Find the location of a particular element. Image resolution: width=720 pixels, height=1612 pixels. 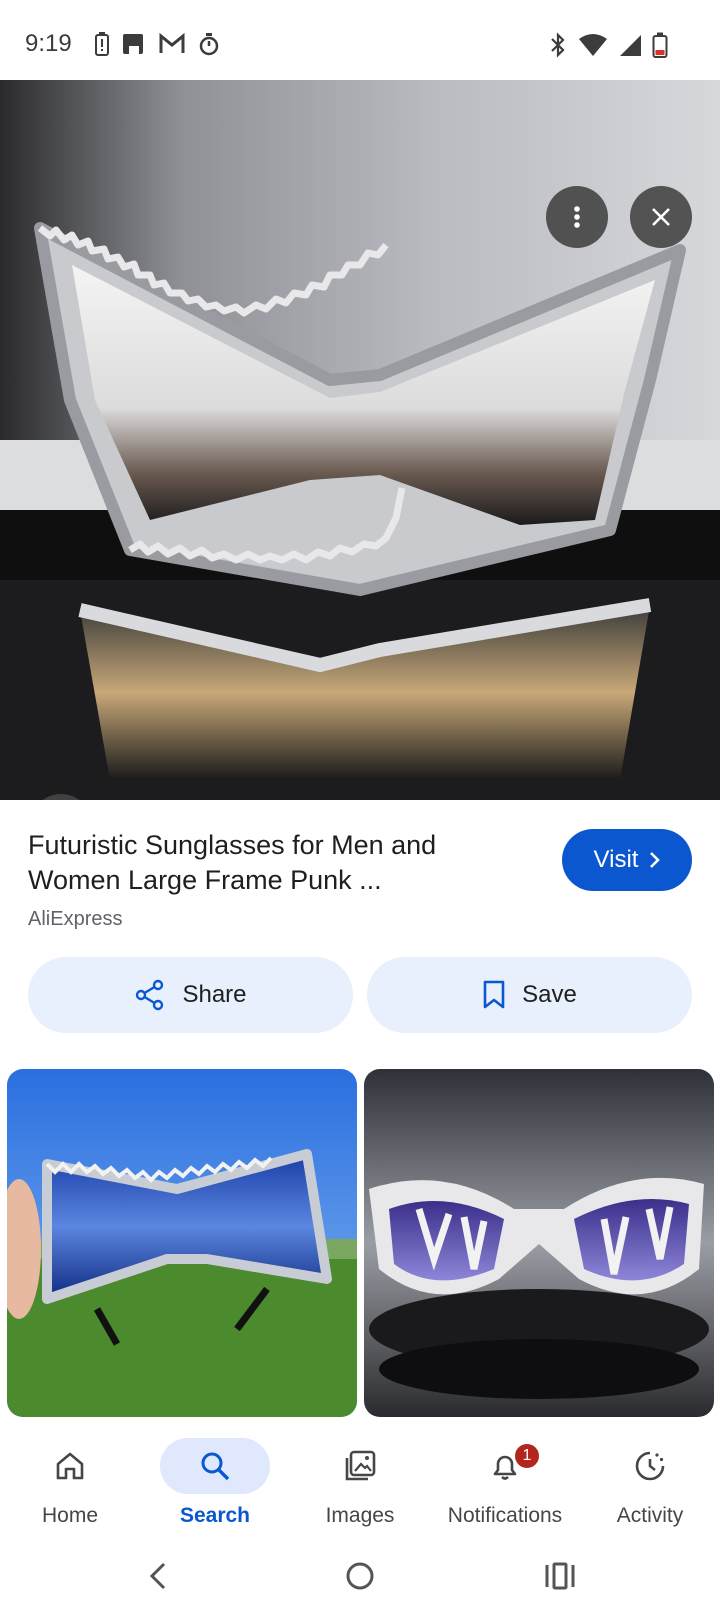

nav-home: Home is located at coordinates (70, 1485).